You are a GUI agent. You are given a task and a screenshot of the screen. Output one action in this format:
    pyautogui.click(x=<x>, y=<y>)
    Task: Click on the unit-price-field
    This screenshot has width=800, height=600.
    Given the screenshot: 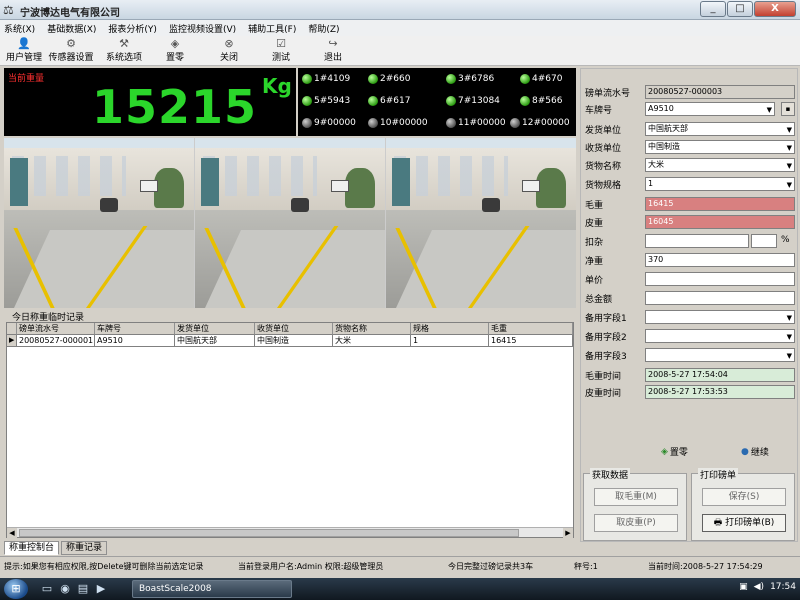 What is the action you would take?
    pyautogui.click(x=720, y=279)
    